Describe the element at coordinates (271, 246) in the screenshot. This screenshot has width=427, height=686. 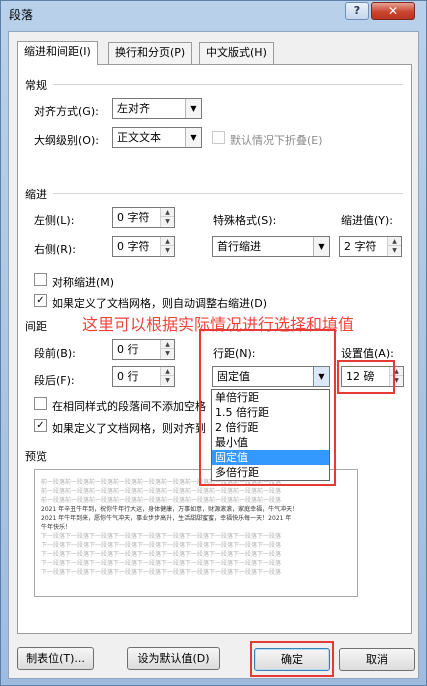
I see `special-indent-select: 首行缩进 ▼` at that location.